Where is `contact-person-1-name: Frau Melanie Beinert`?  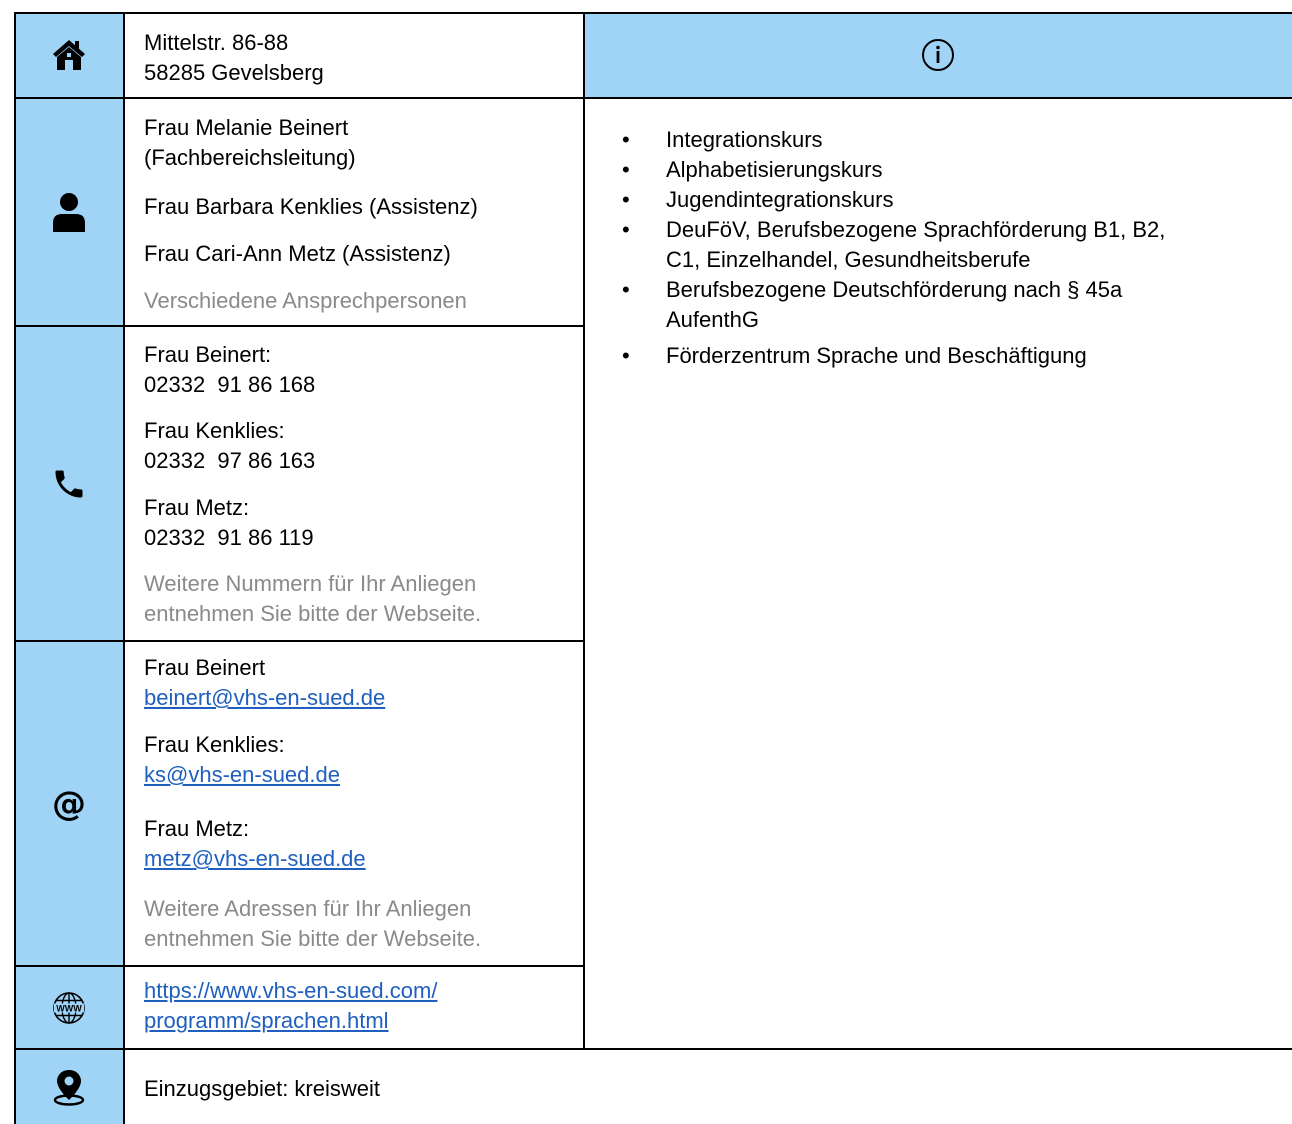
contact-person-1-name: Frau Melanie Beinert is located at coordinates (246, 127).